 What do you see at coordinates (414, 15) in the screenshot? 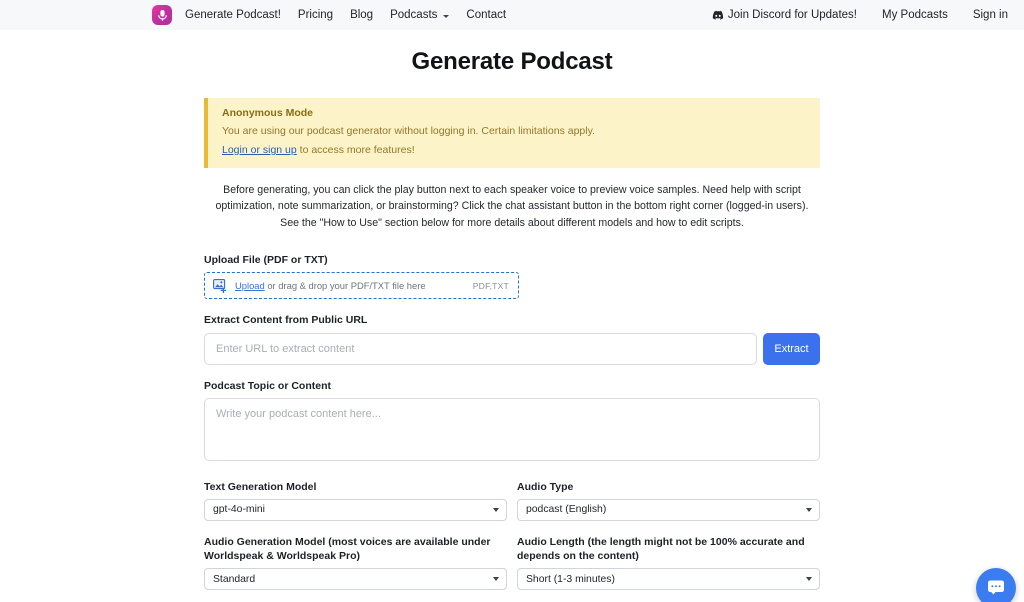
I see `nav-item-label: Podcasts` at bounding box center [414, 15].